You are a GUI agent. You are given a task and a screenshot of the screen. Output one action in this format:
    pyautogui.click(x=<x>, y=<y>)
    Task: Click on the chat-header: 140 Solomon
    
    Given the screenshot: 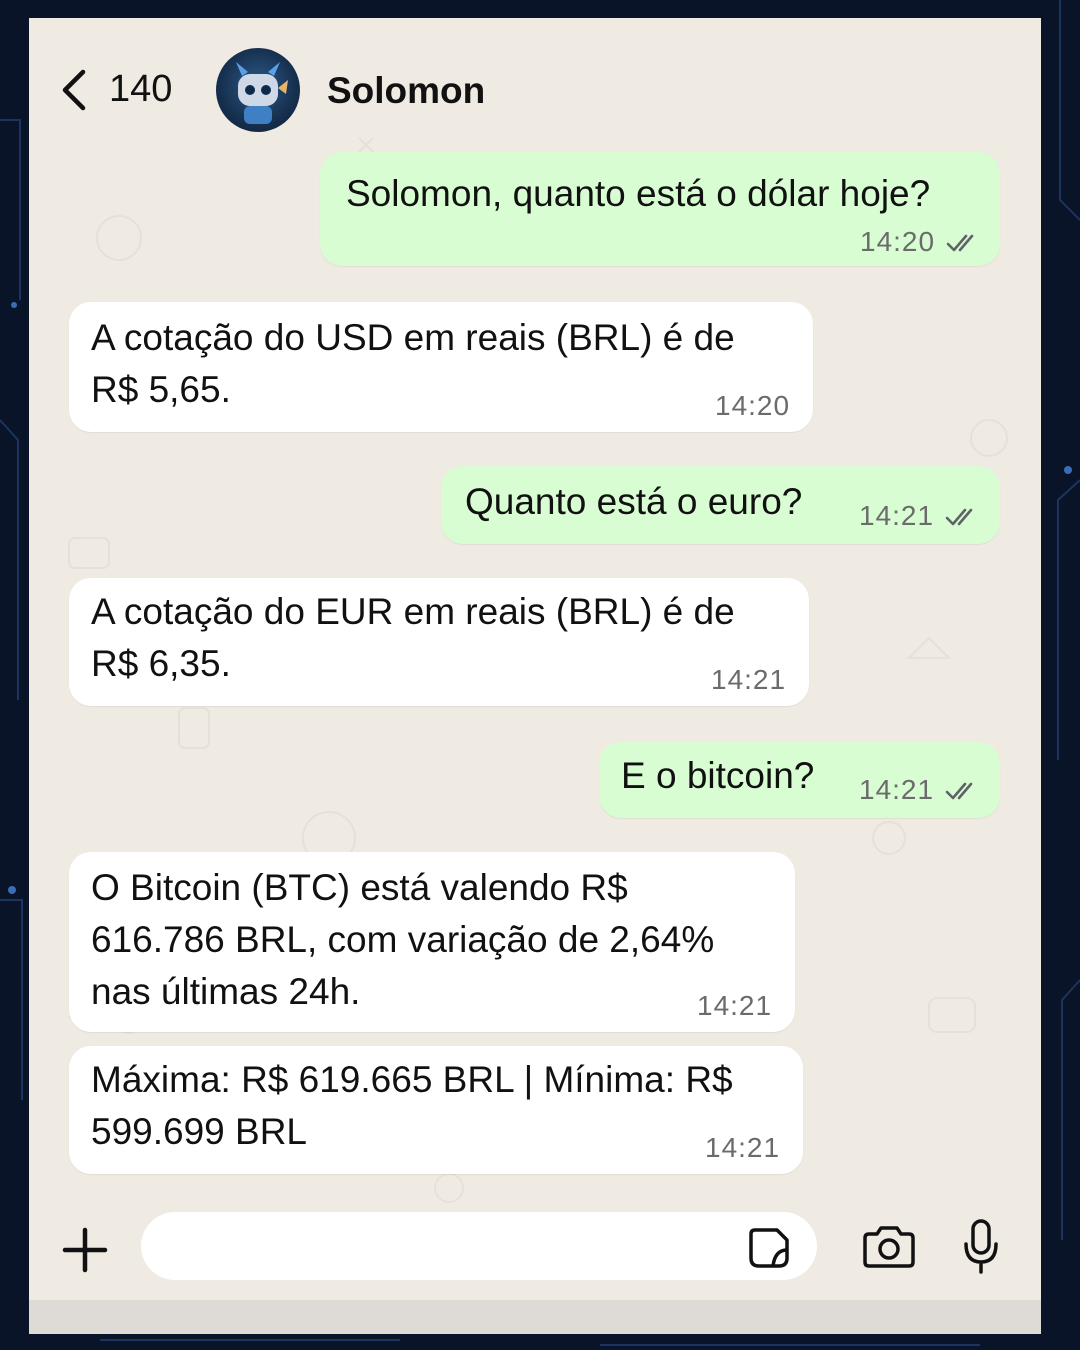 What is the action you would take?
    pyautogui.click(x=535, y=88)
    